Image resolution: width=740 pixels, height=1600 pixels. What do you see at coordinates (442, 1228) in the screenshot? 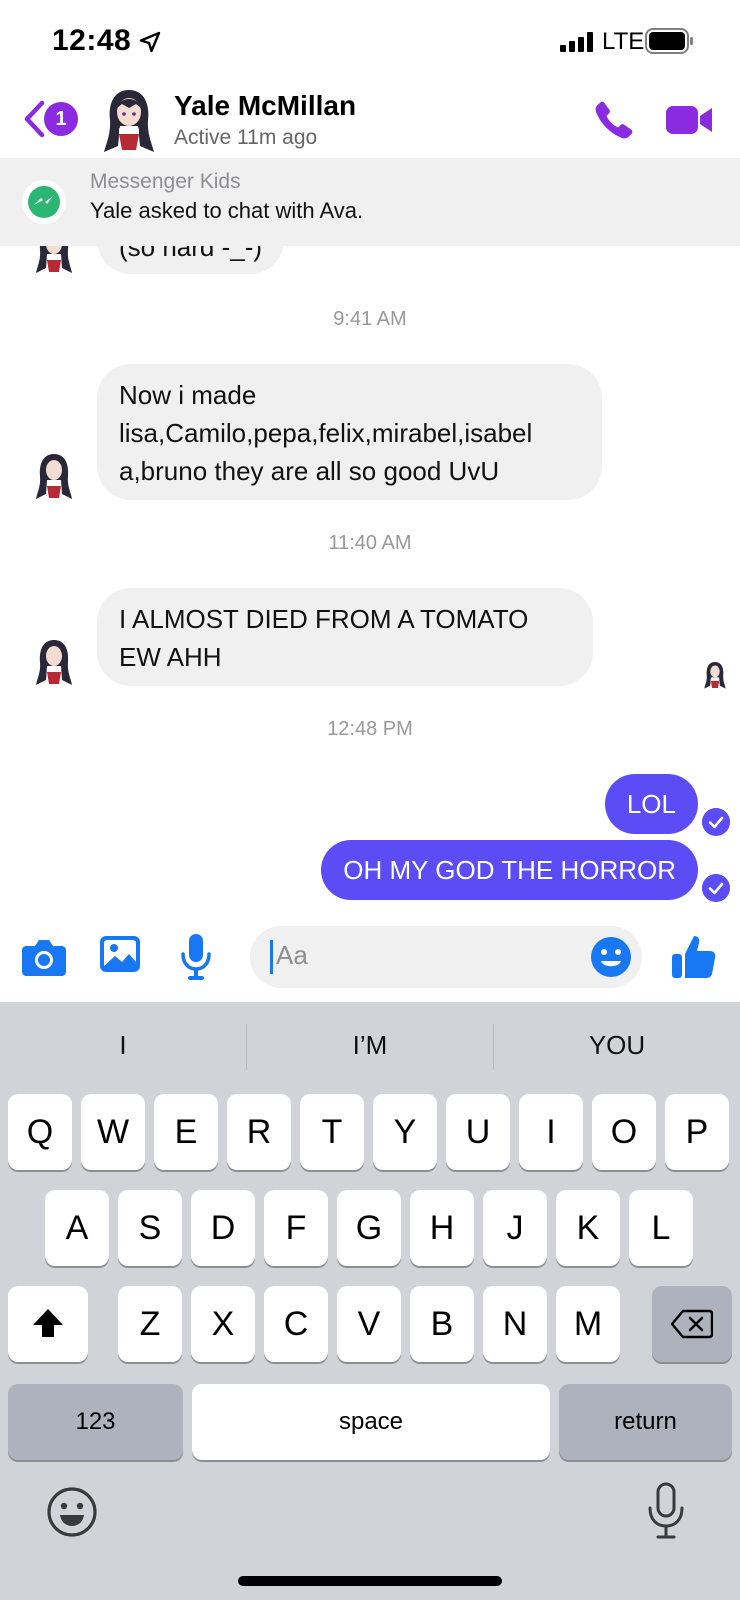
I see `key-h: H` at bounding box center [442, 1228].